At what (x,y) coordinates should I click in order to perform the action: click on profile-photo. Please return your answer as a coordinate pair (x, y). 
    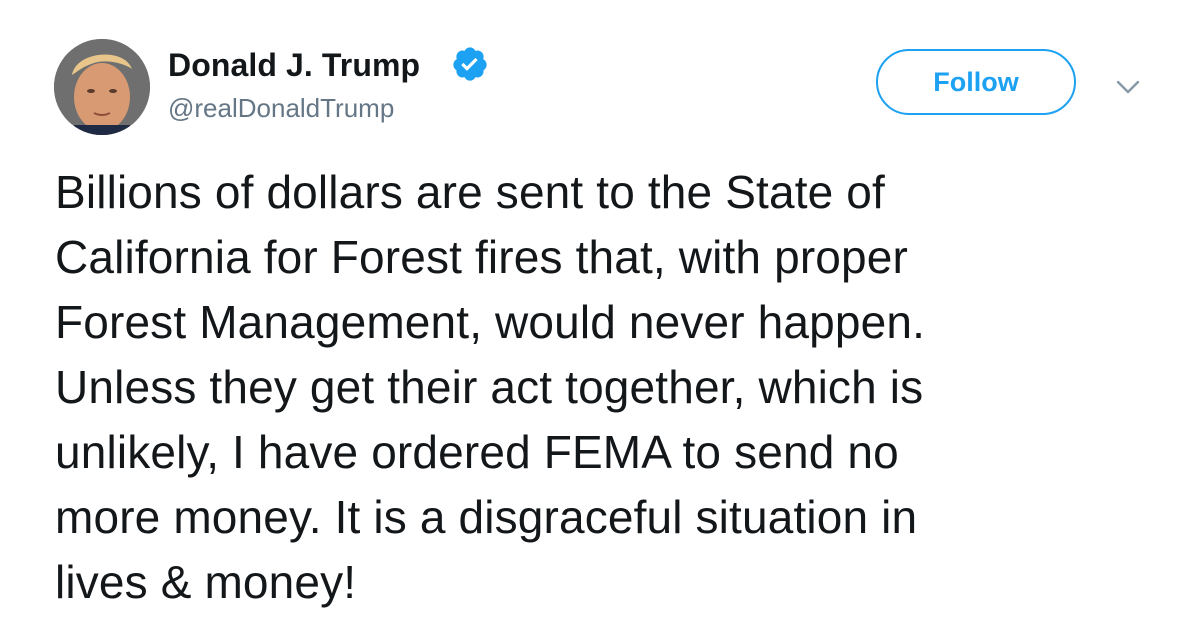
    Looking at the image, I should click on (102, 87).